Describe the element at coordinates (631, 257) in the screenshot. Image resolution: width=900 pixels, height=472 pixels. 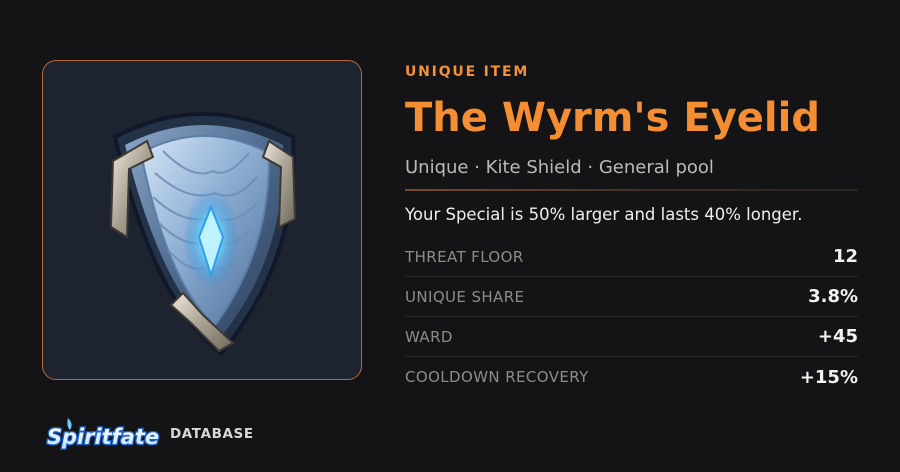
I see `stat-row-threat-floor: THREAT FLOOR 12` at that location.